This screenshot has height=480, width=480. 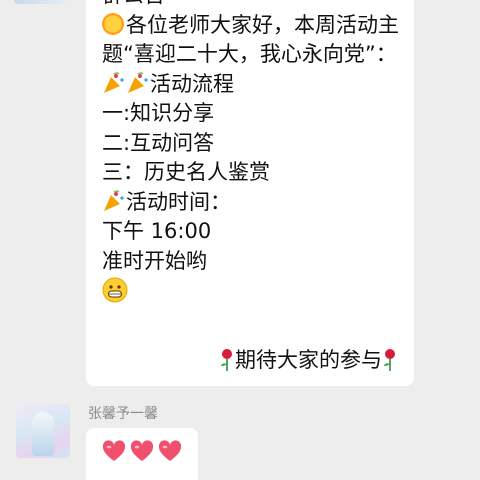 I want to click on intro-text: 各位老师大家好，本周活动主题“喜迎二十大，我心永向党”：, so click(x=250, y=39).